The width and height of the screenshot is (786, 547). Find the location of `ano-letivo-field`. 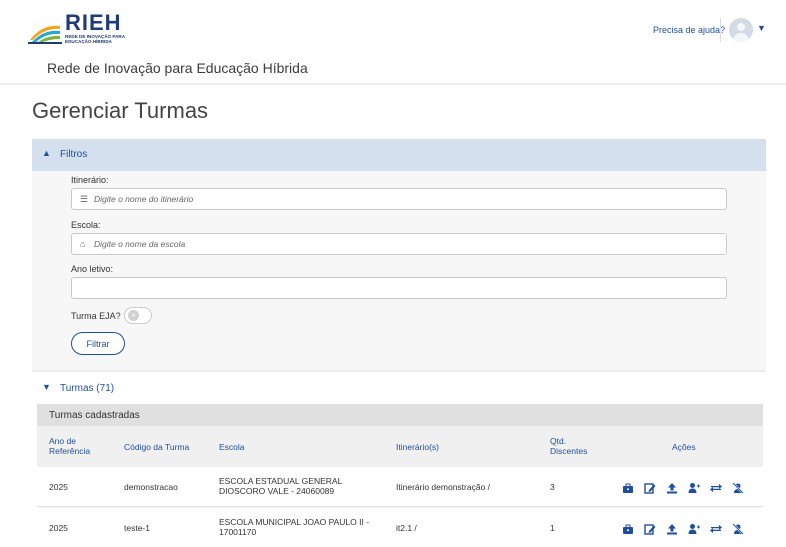

ano-letivo-field is located at coordinates (399, 288).